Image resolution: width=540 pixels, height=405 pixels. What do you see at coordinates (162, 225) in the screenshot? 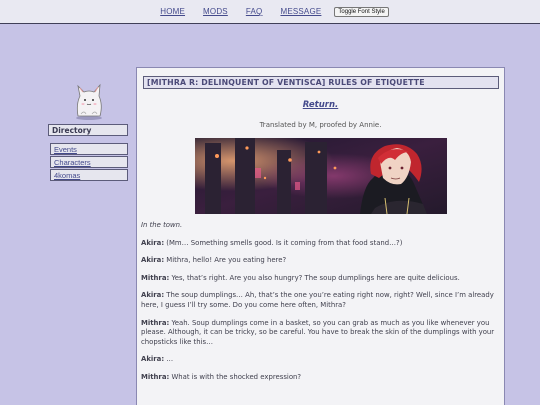
I see `stage-text: In the town.` at bounding box center [162, 225].